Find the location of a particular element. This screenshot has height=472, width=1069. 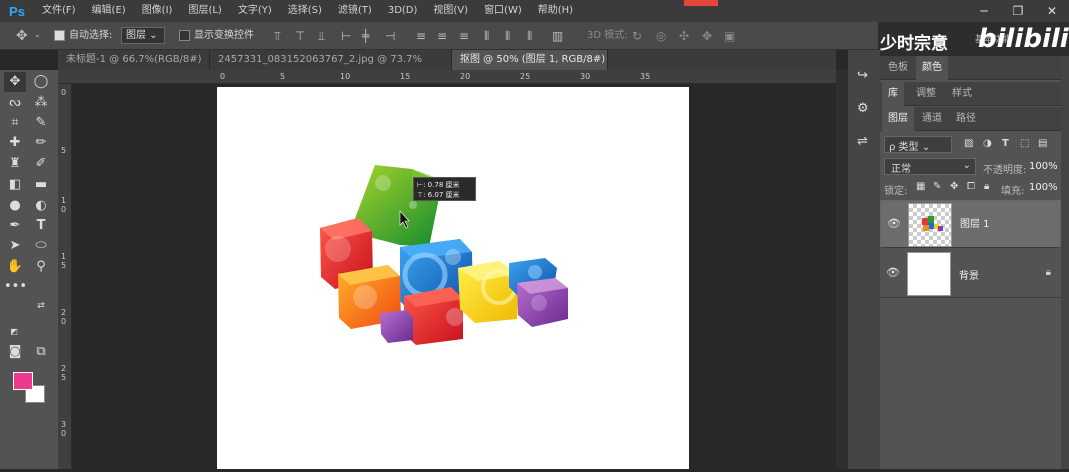

layer-name: 图层 1 is located at coordinates (975, 225).